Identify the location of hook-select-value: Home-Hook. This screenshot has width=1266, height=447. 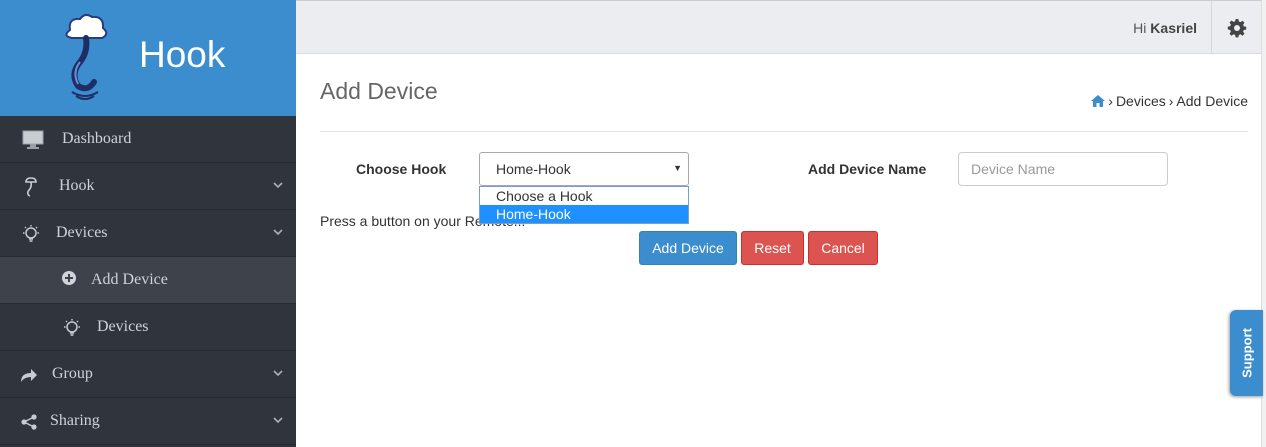
(533, 169).